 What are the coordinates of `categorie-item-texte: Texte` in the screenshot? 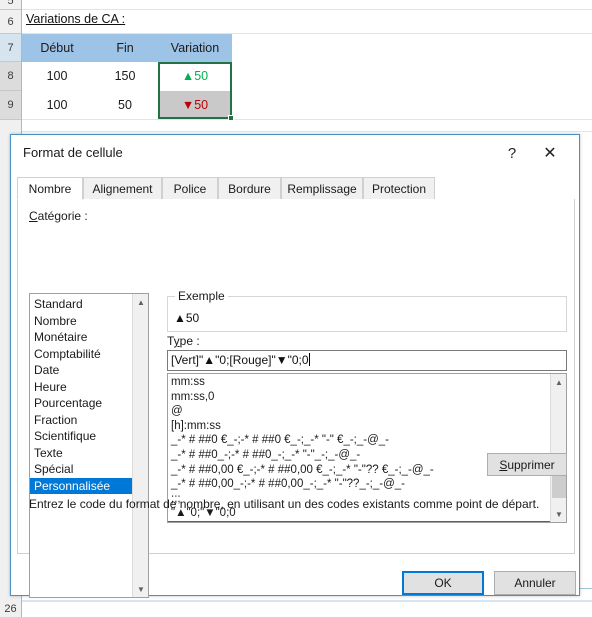 It's located at (81, 453).